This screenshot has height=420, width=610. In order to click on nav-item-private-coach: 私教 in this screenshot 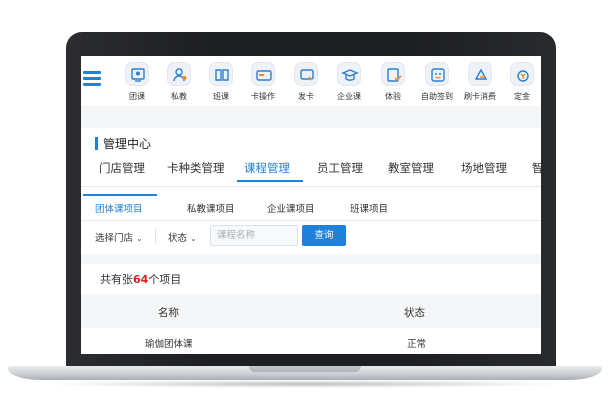, I will do `click(179, 83)`.